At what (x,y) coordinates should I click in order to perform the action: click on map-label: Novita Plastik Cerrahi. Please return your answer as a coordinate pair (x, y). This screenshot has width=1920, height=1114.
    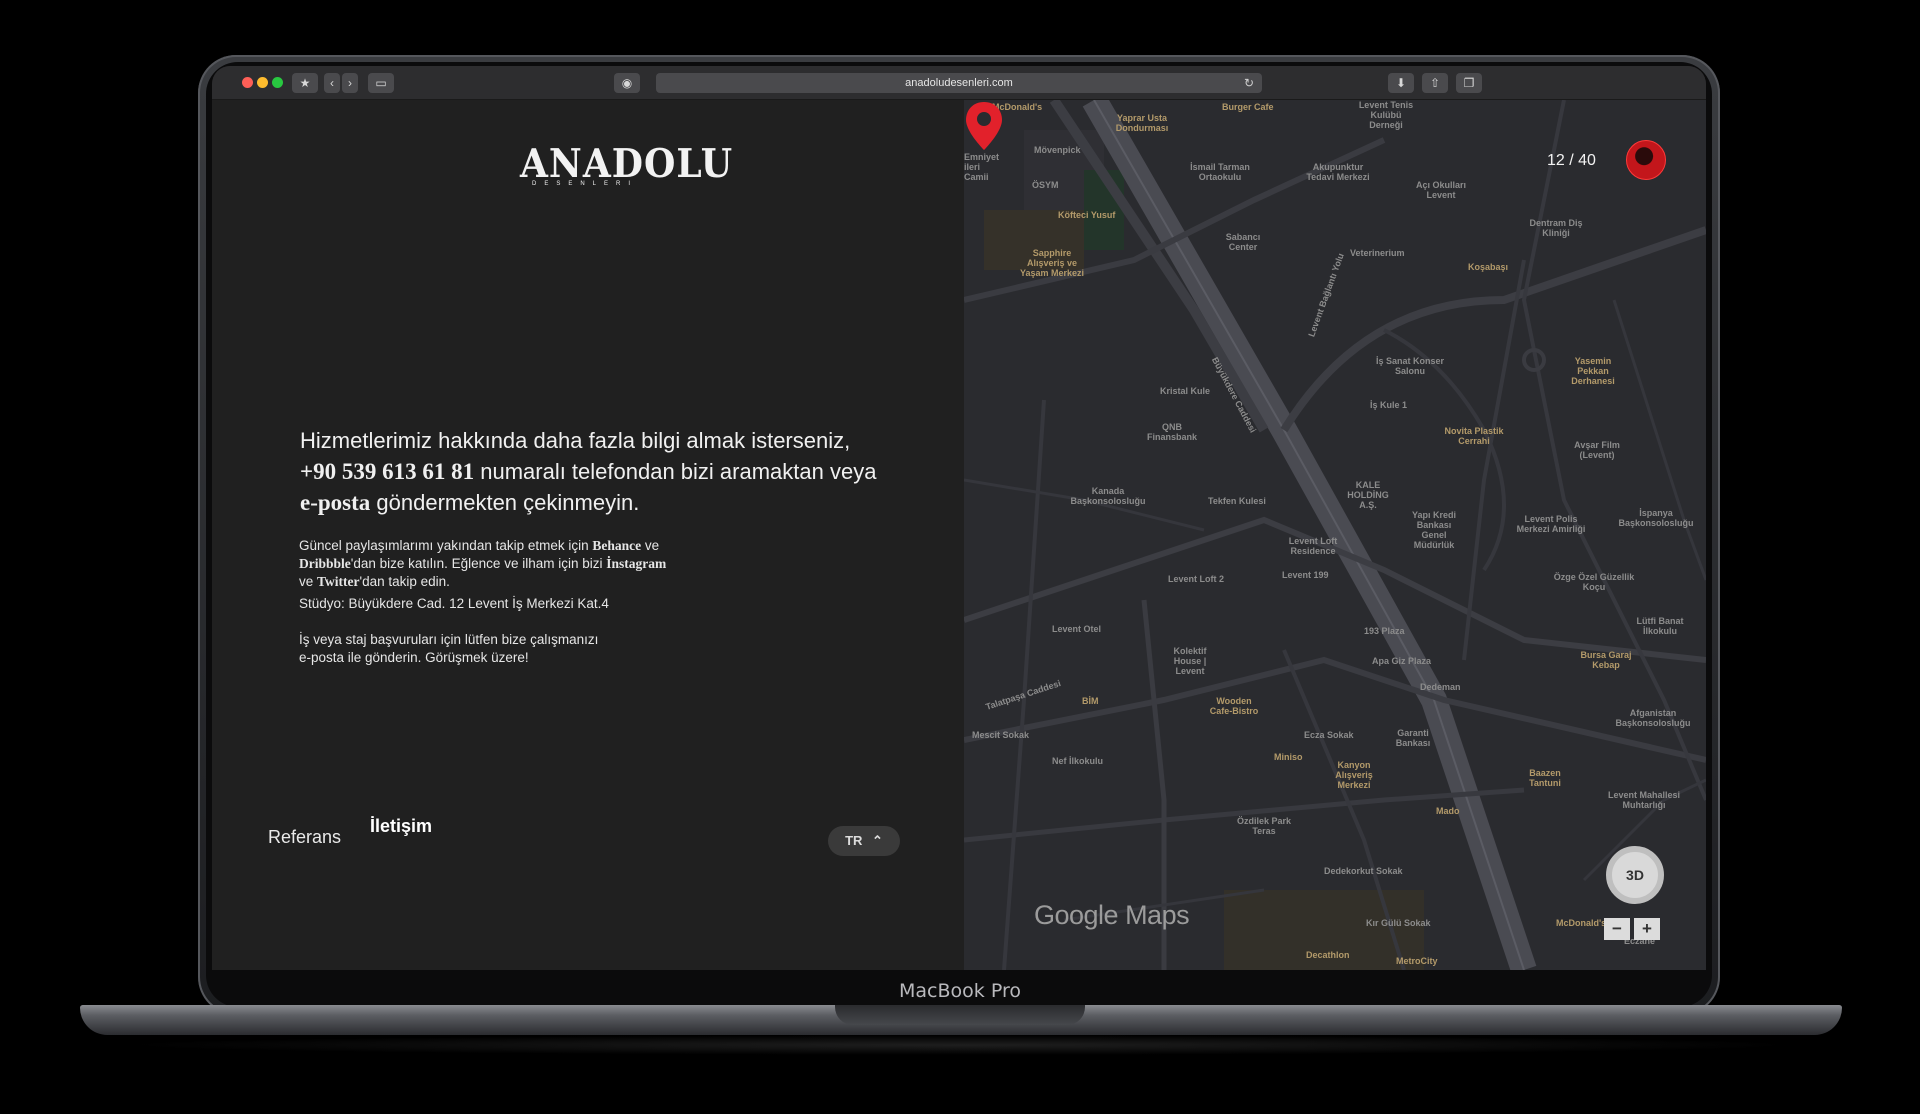
    Looking at the image, I should click on (1474, 436).